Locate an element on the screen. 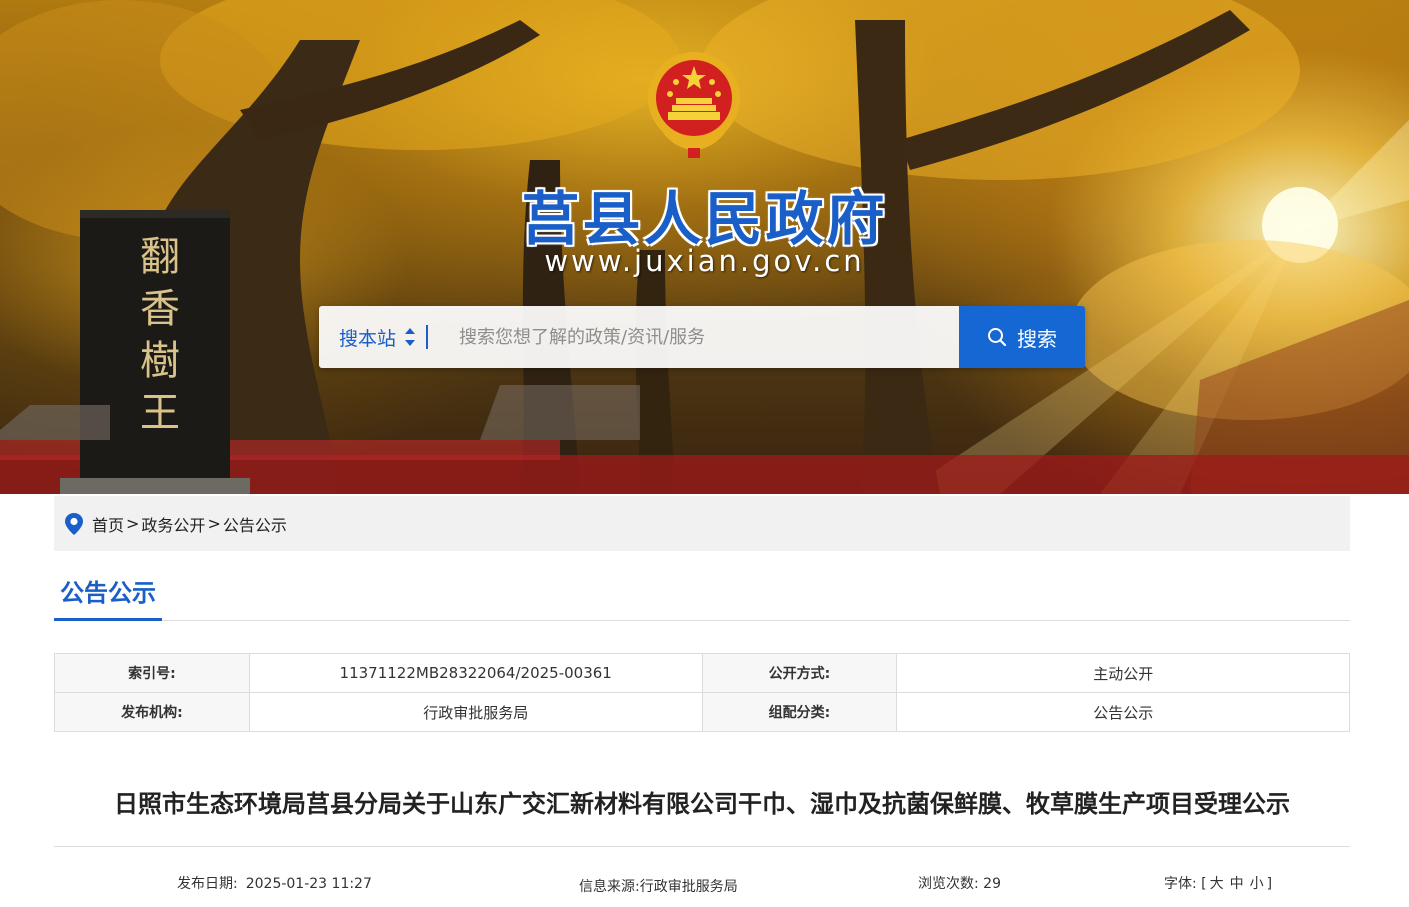  font-size-label: 字体: is located at coordinates (1180, 884).